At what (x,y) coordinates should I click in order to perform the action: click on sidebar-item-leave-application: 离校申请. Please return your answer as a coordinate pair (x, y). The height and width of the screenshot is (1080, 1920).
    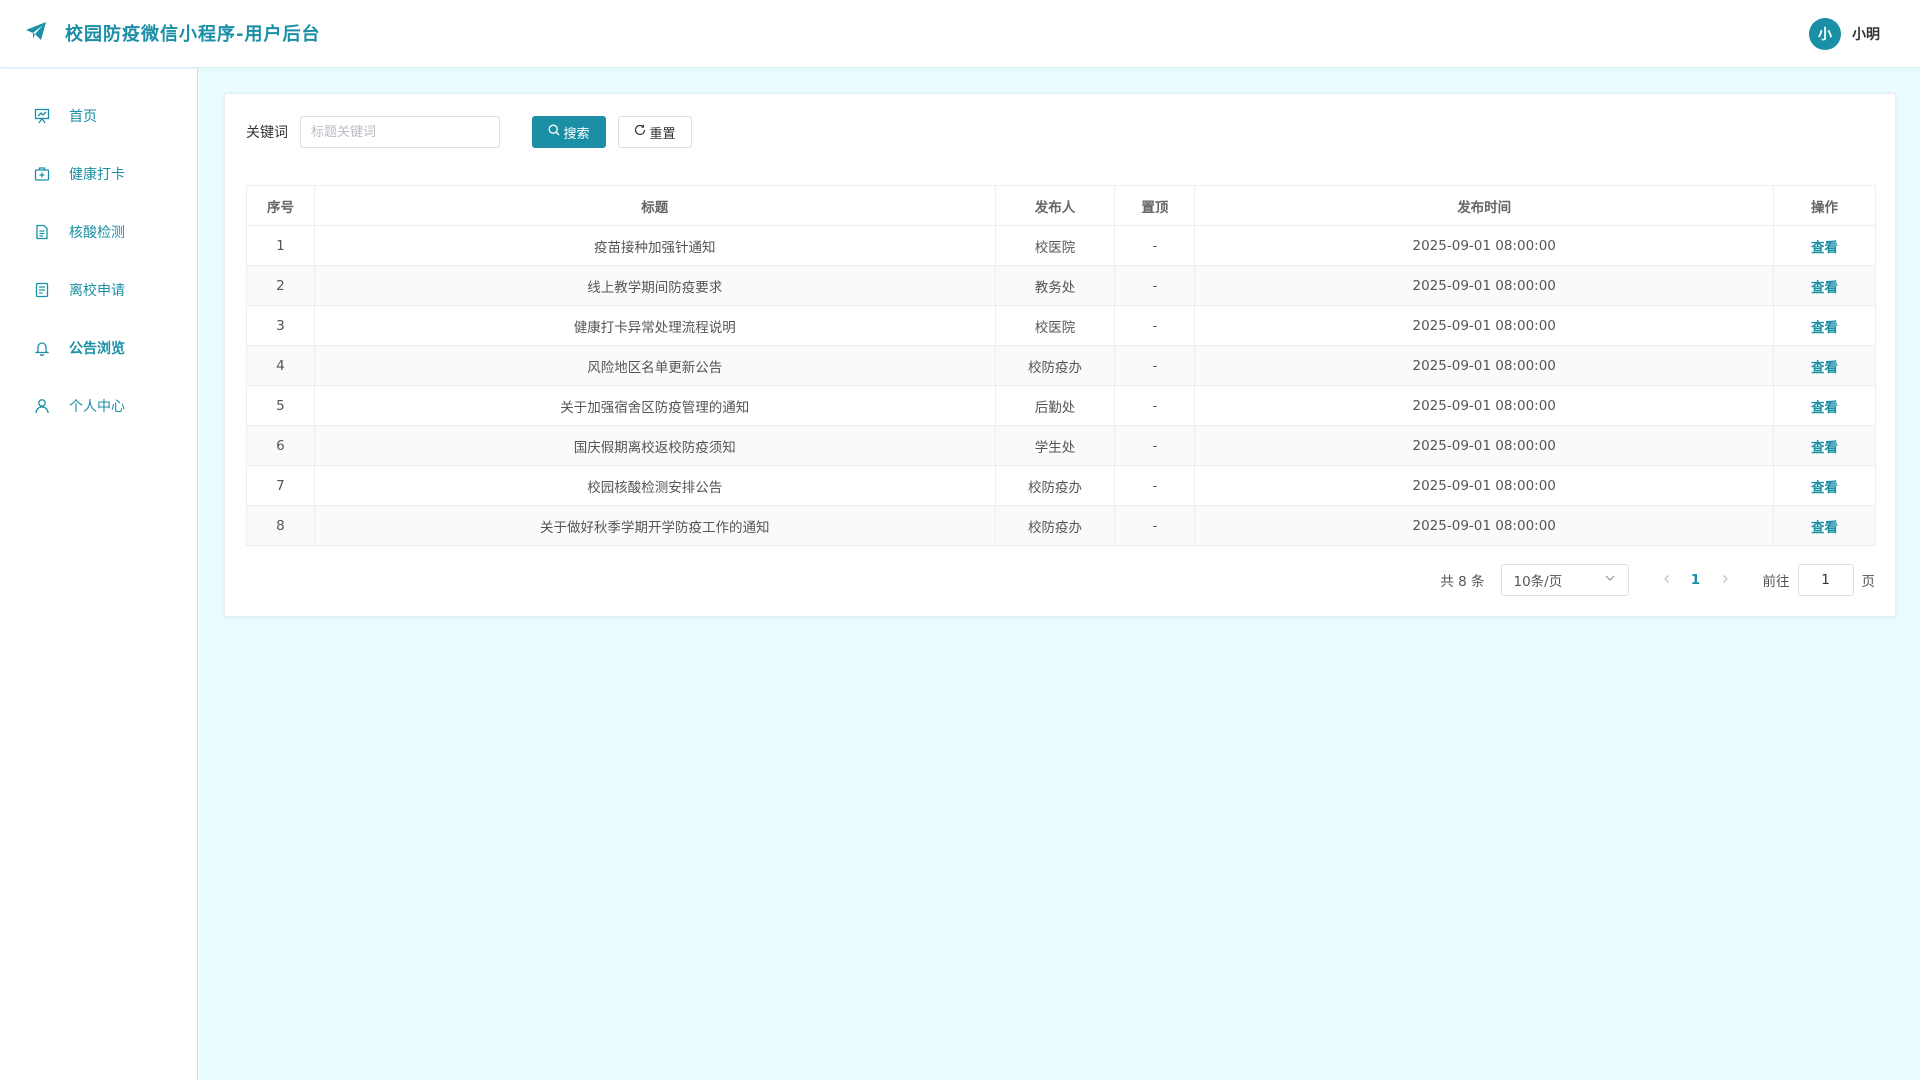
    Looking at the image, I should click on (98, 290).